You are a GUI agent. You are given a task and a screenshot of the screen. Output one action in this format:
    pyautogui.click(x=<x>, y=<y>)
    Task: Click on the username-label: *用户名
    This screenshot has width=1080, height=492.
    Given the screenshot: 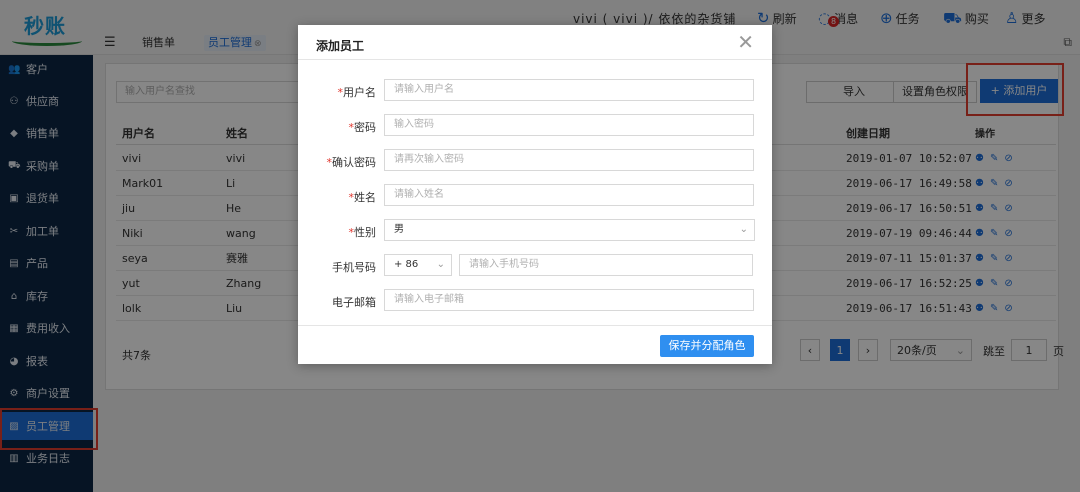 What is the action you would take?
    pyautogui.click(x=357, y=92)
    